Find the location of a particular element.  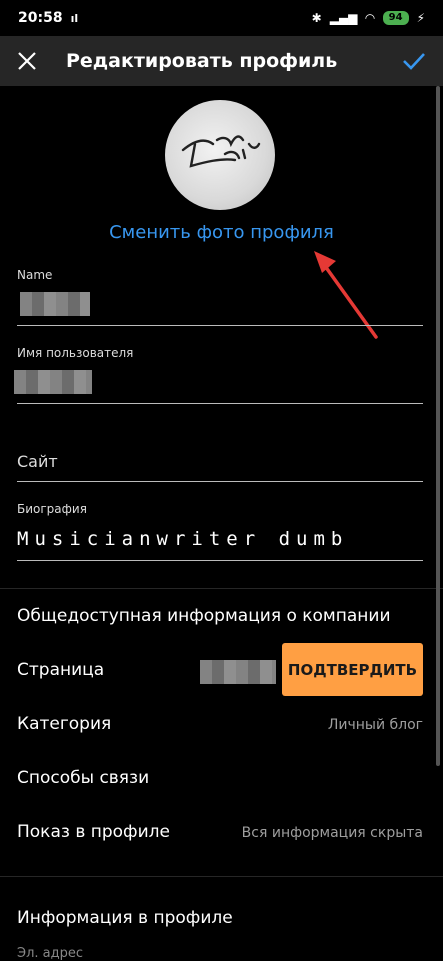

page-row-label: Страница is located at coordinates (60, 670).